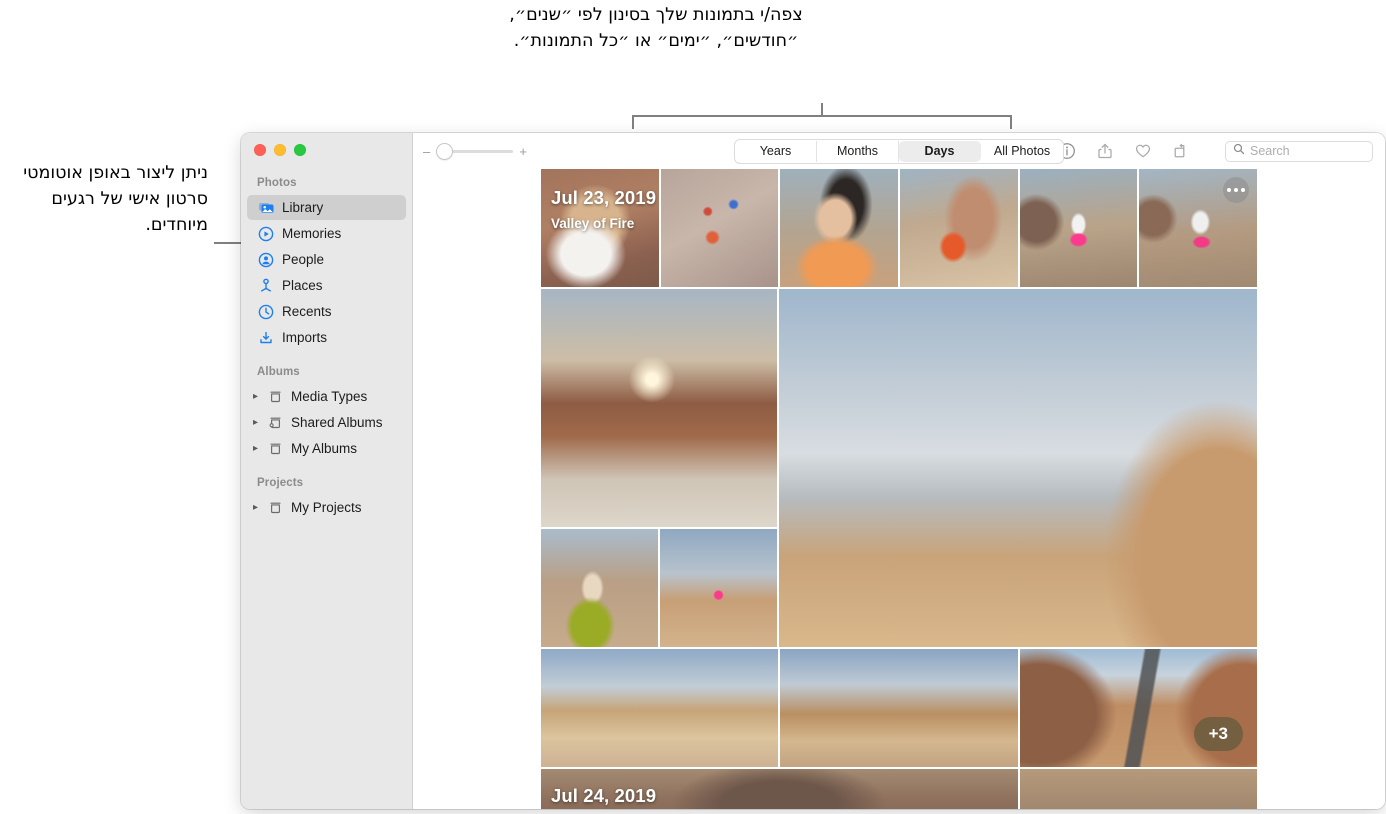 The image size is (1386, 814). What do you see at coordinates (326, 507) in the screenshot?
I see `sidebar-item-my-projects: ▸ My Projects` at bounding box center [326, 507].